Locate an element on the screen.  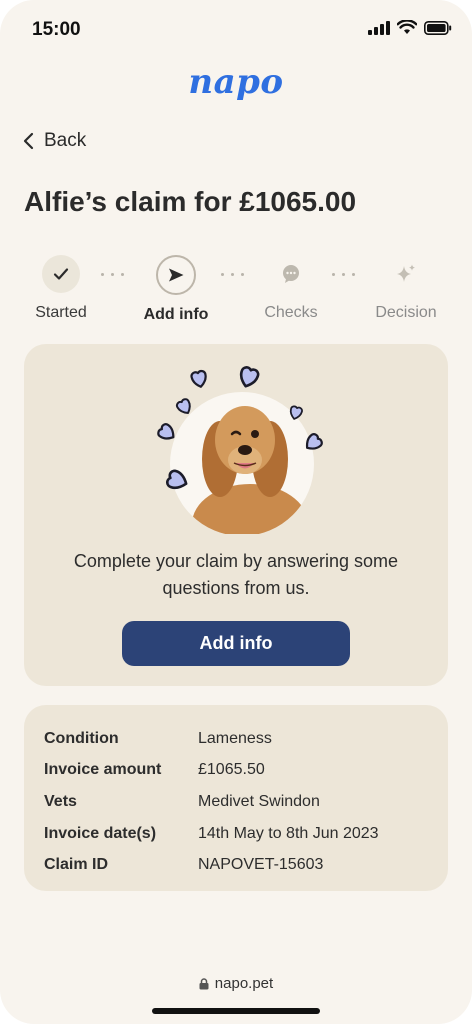
detail-row-invoice-amount: Invoice amount £1065.50 is located at coordinates (239, 771).